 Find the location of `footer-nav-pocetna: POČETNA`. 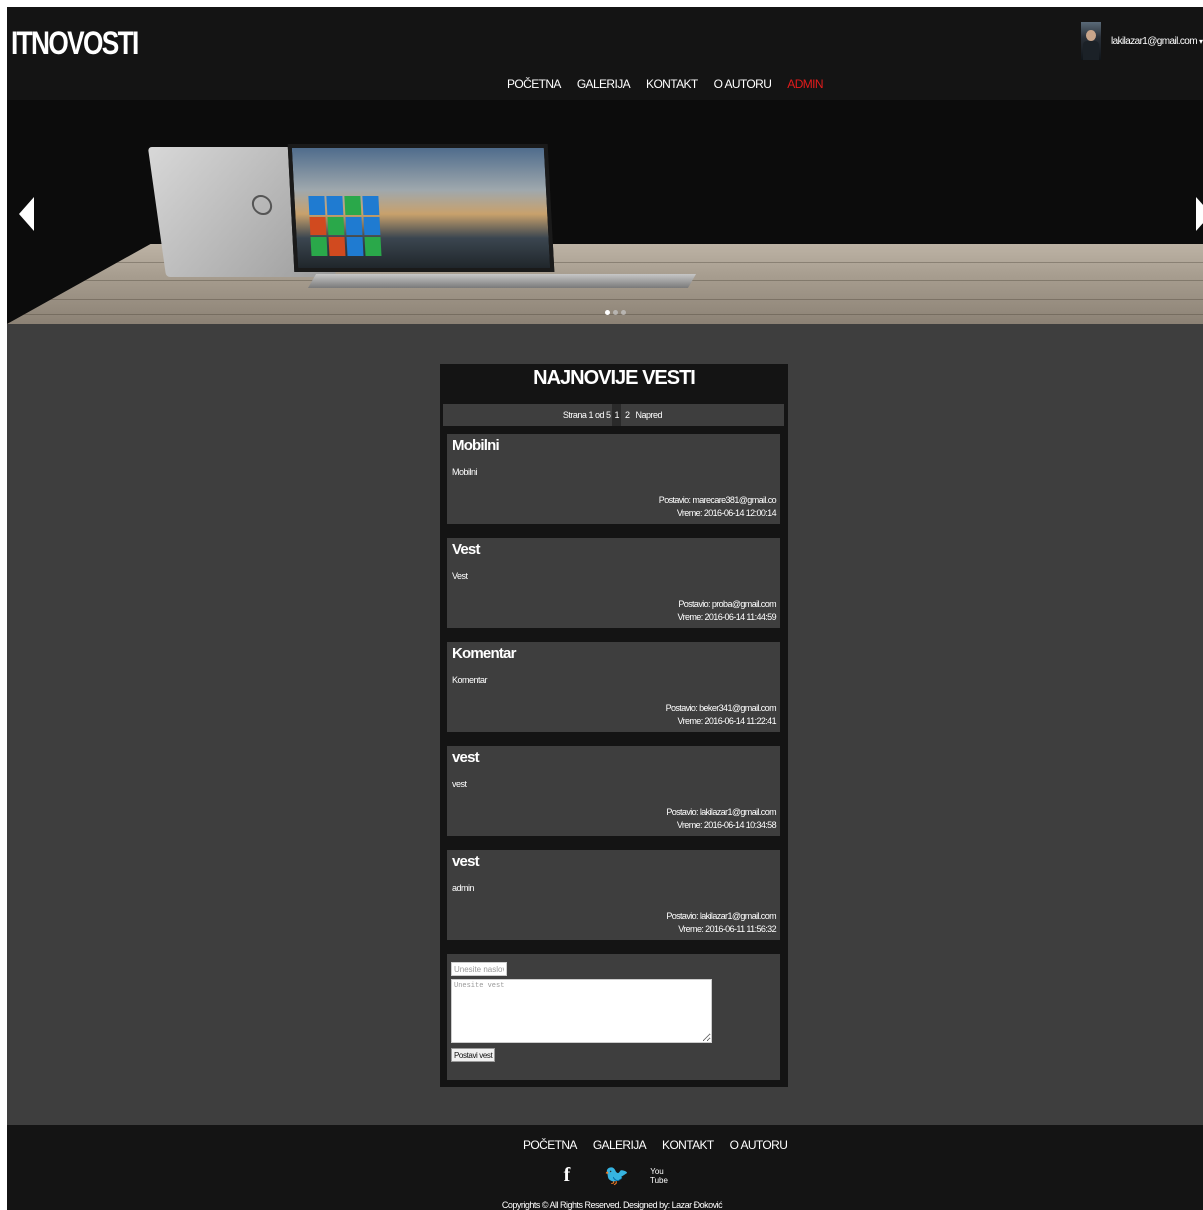

footer-nav-pocetna: POČETNA is located at coordinates (550, 1145).